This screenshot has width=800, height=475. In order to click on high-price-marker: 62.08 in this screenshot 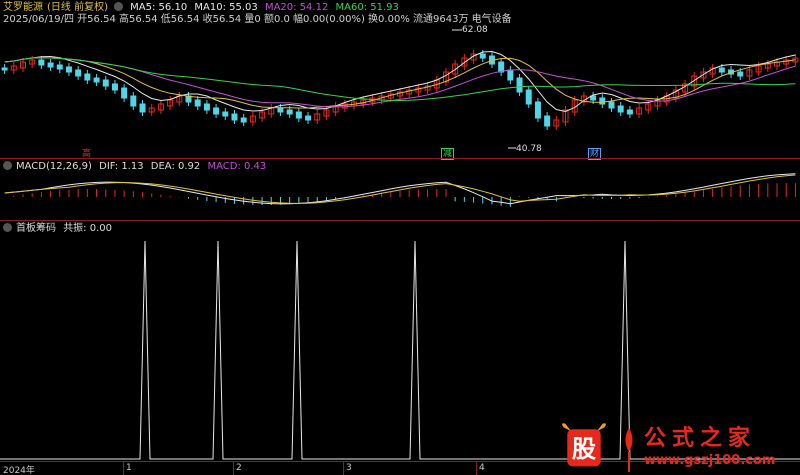, I will do `click(475, 30)`.